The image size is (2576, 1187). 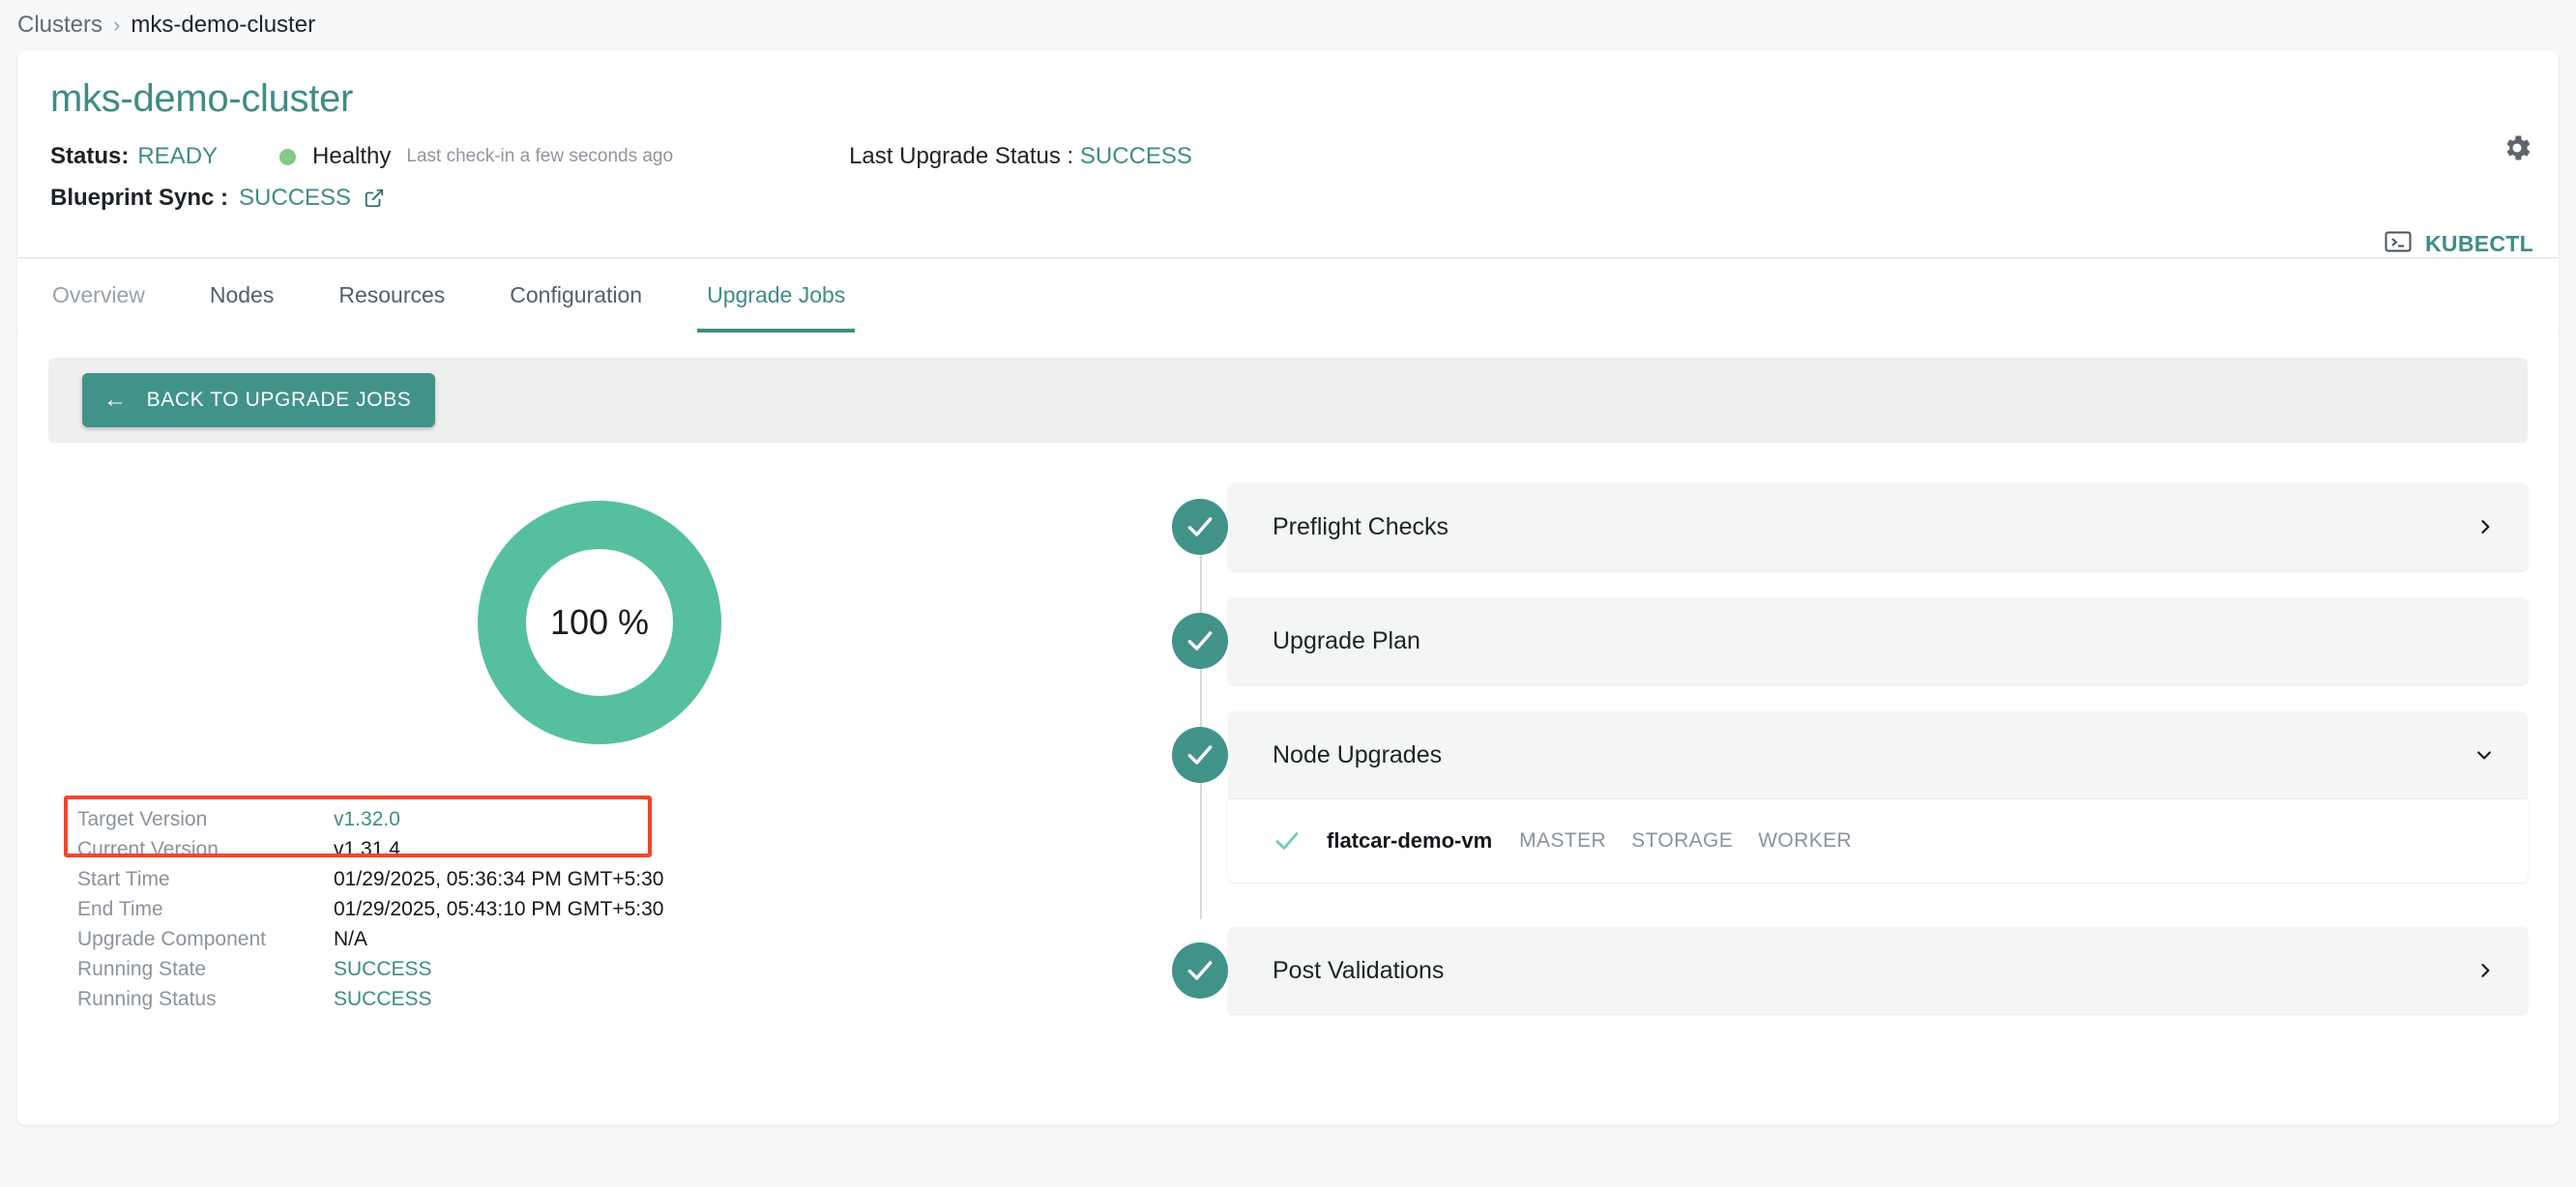 I want to click on table-row: Running State SUCCESS, so click(x=614, y=969).